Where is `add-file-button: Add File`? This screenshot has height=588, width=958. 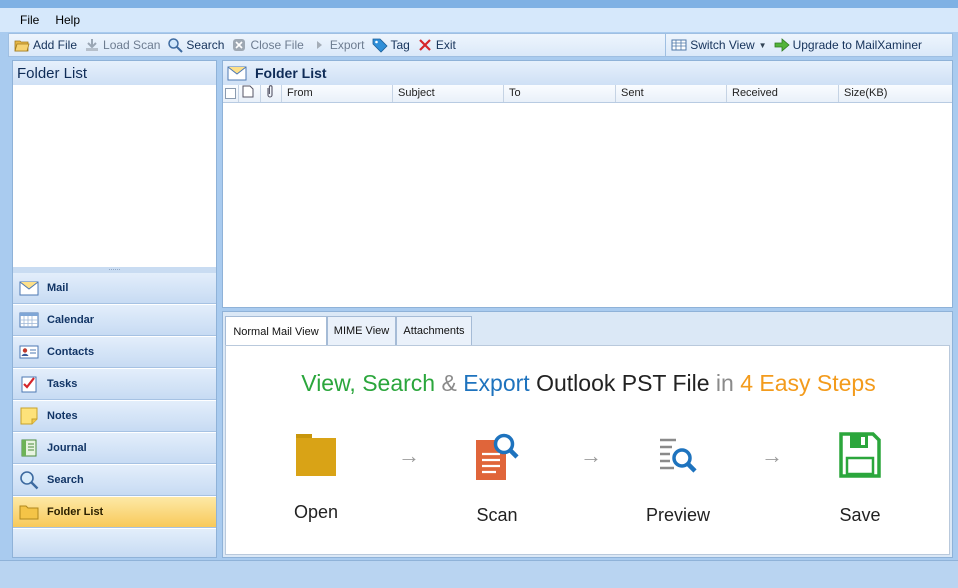 add-file-button: Add File is located at coordinates (45, 45).